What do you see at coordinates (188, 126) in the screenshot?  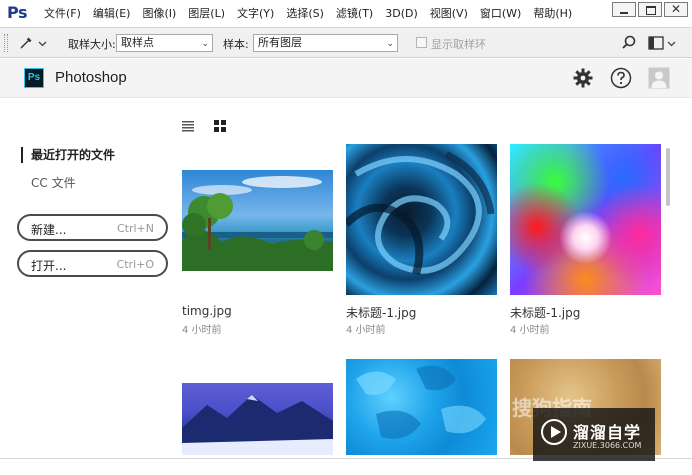 I see `list-view-icon` at bounding box center [188, 126].